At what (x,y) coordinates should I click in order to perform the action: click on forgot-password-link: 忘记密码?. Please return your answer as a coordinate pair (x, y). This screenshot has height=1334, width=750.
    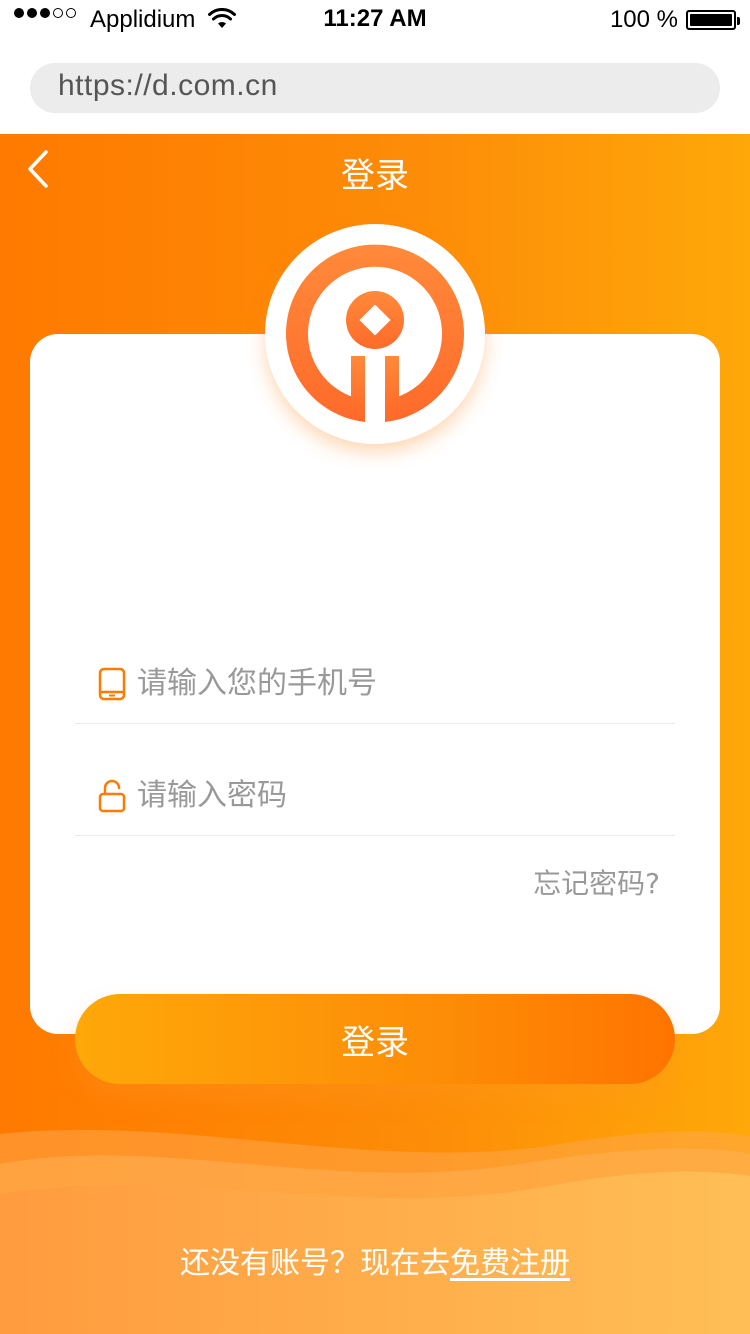
    Looking at the image, I should click on (596, 882).